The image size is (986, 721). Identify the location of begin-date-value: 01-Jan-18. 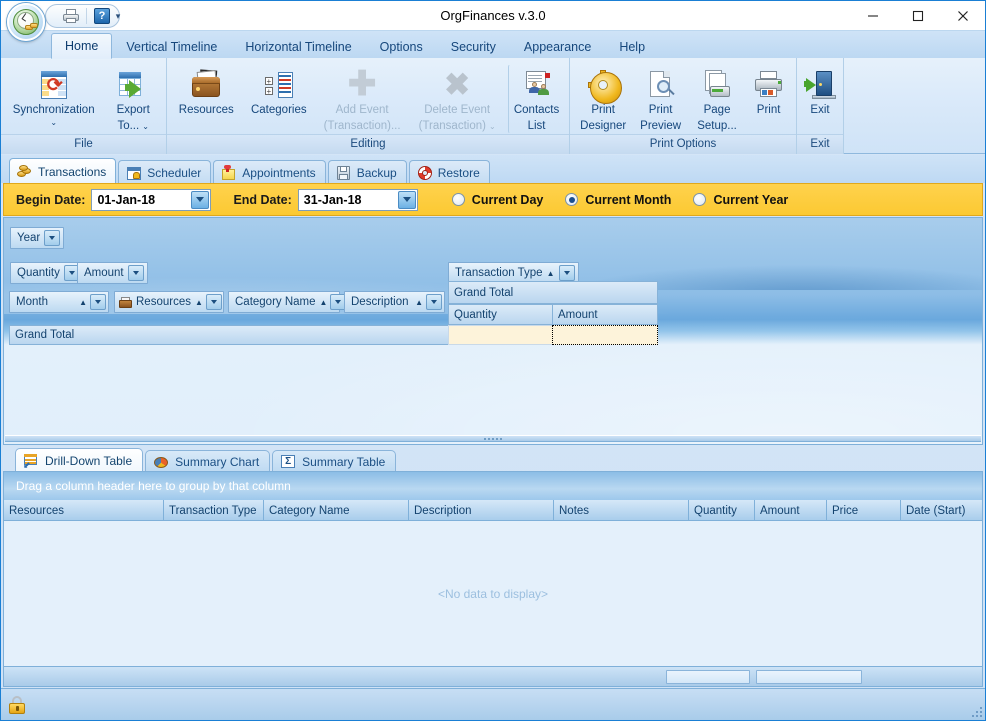
(126, 199).